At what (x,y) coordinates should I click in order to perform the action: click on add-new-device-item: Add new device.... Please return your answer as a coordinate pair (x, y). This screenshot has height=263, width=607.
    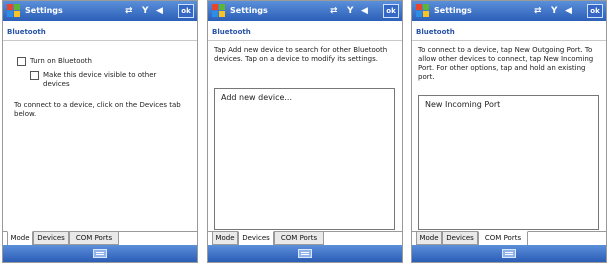
    Looking at the image, I should click on (256, 97).